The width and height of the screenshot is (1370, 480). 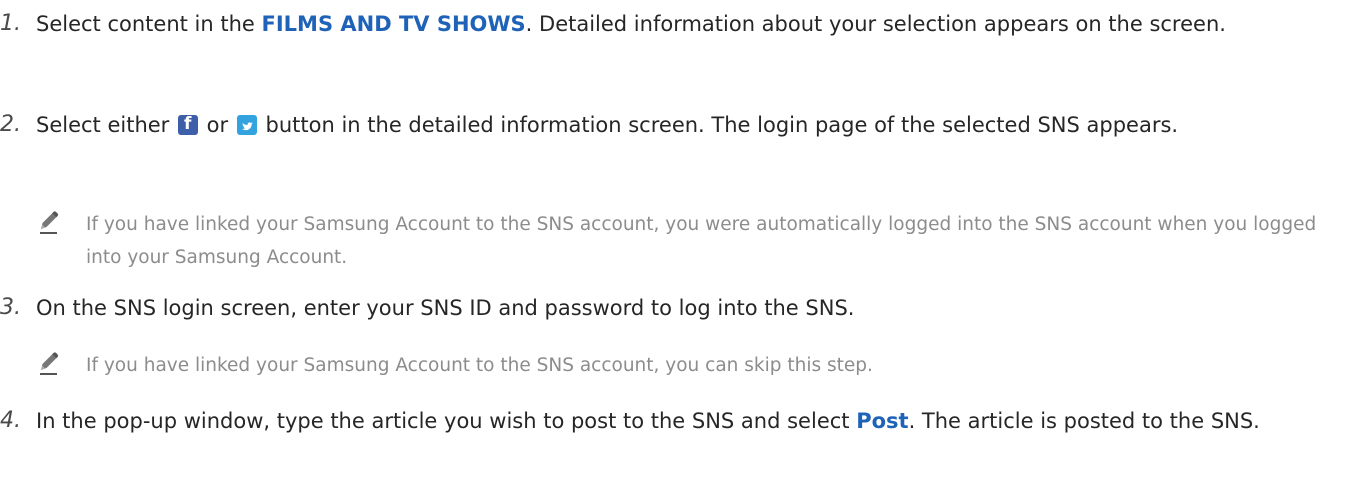 I want to click on films-and-tv-shows-link: FILMS AND TV SHOWS, so click(x=394, y=24).